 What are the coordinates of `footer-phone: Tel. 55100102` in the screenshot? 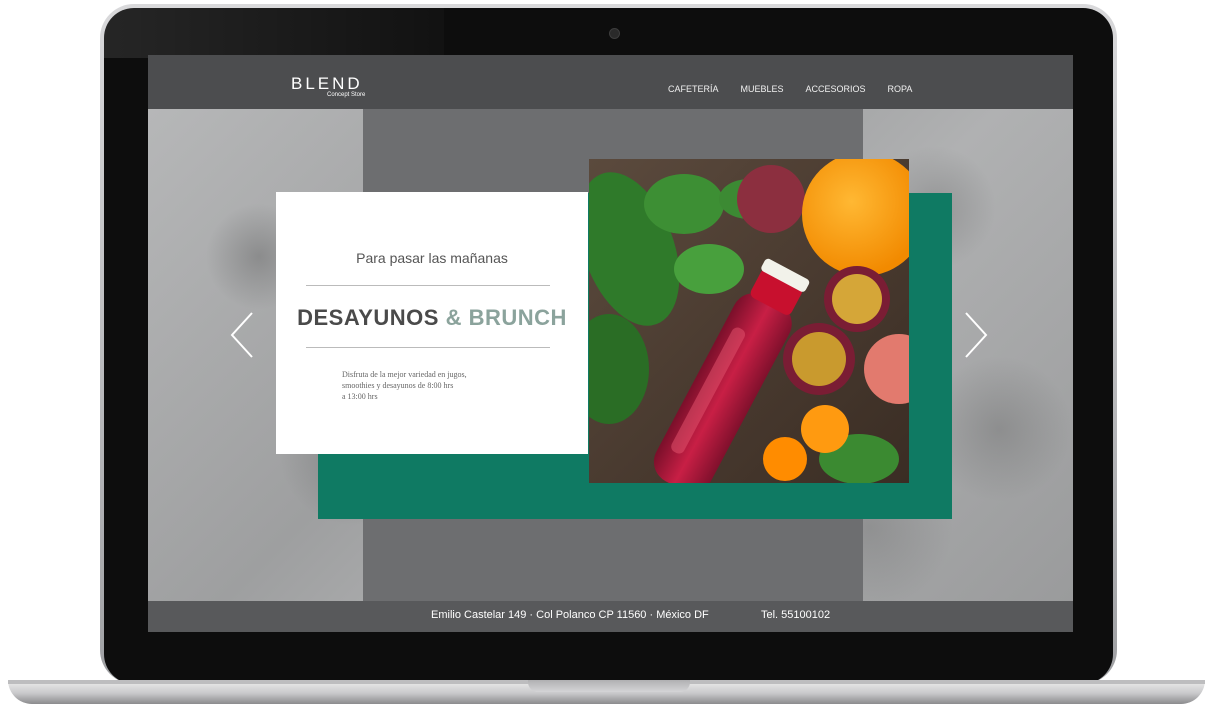 It's located at (795, 615).